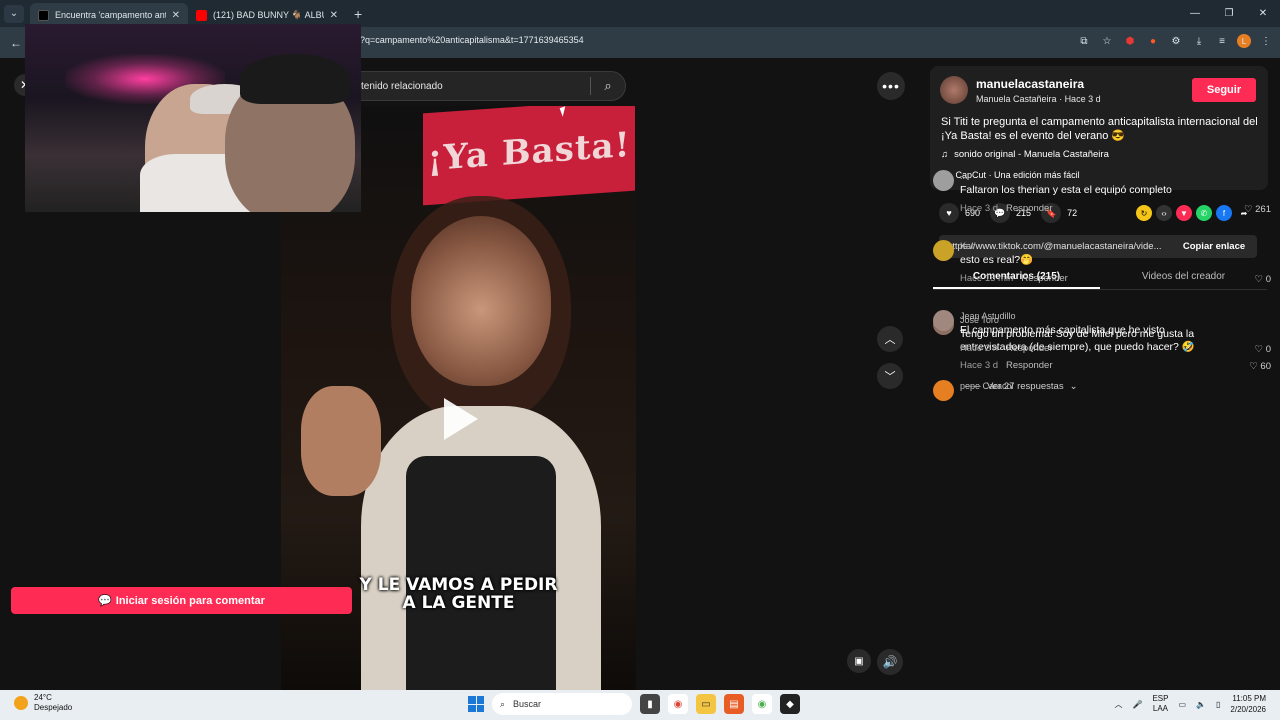 The height and width of the screenshot is (720, 1280). I want to click on comment-like-count: 0, so click(1268, 349).